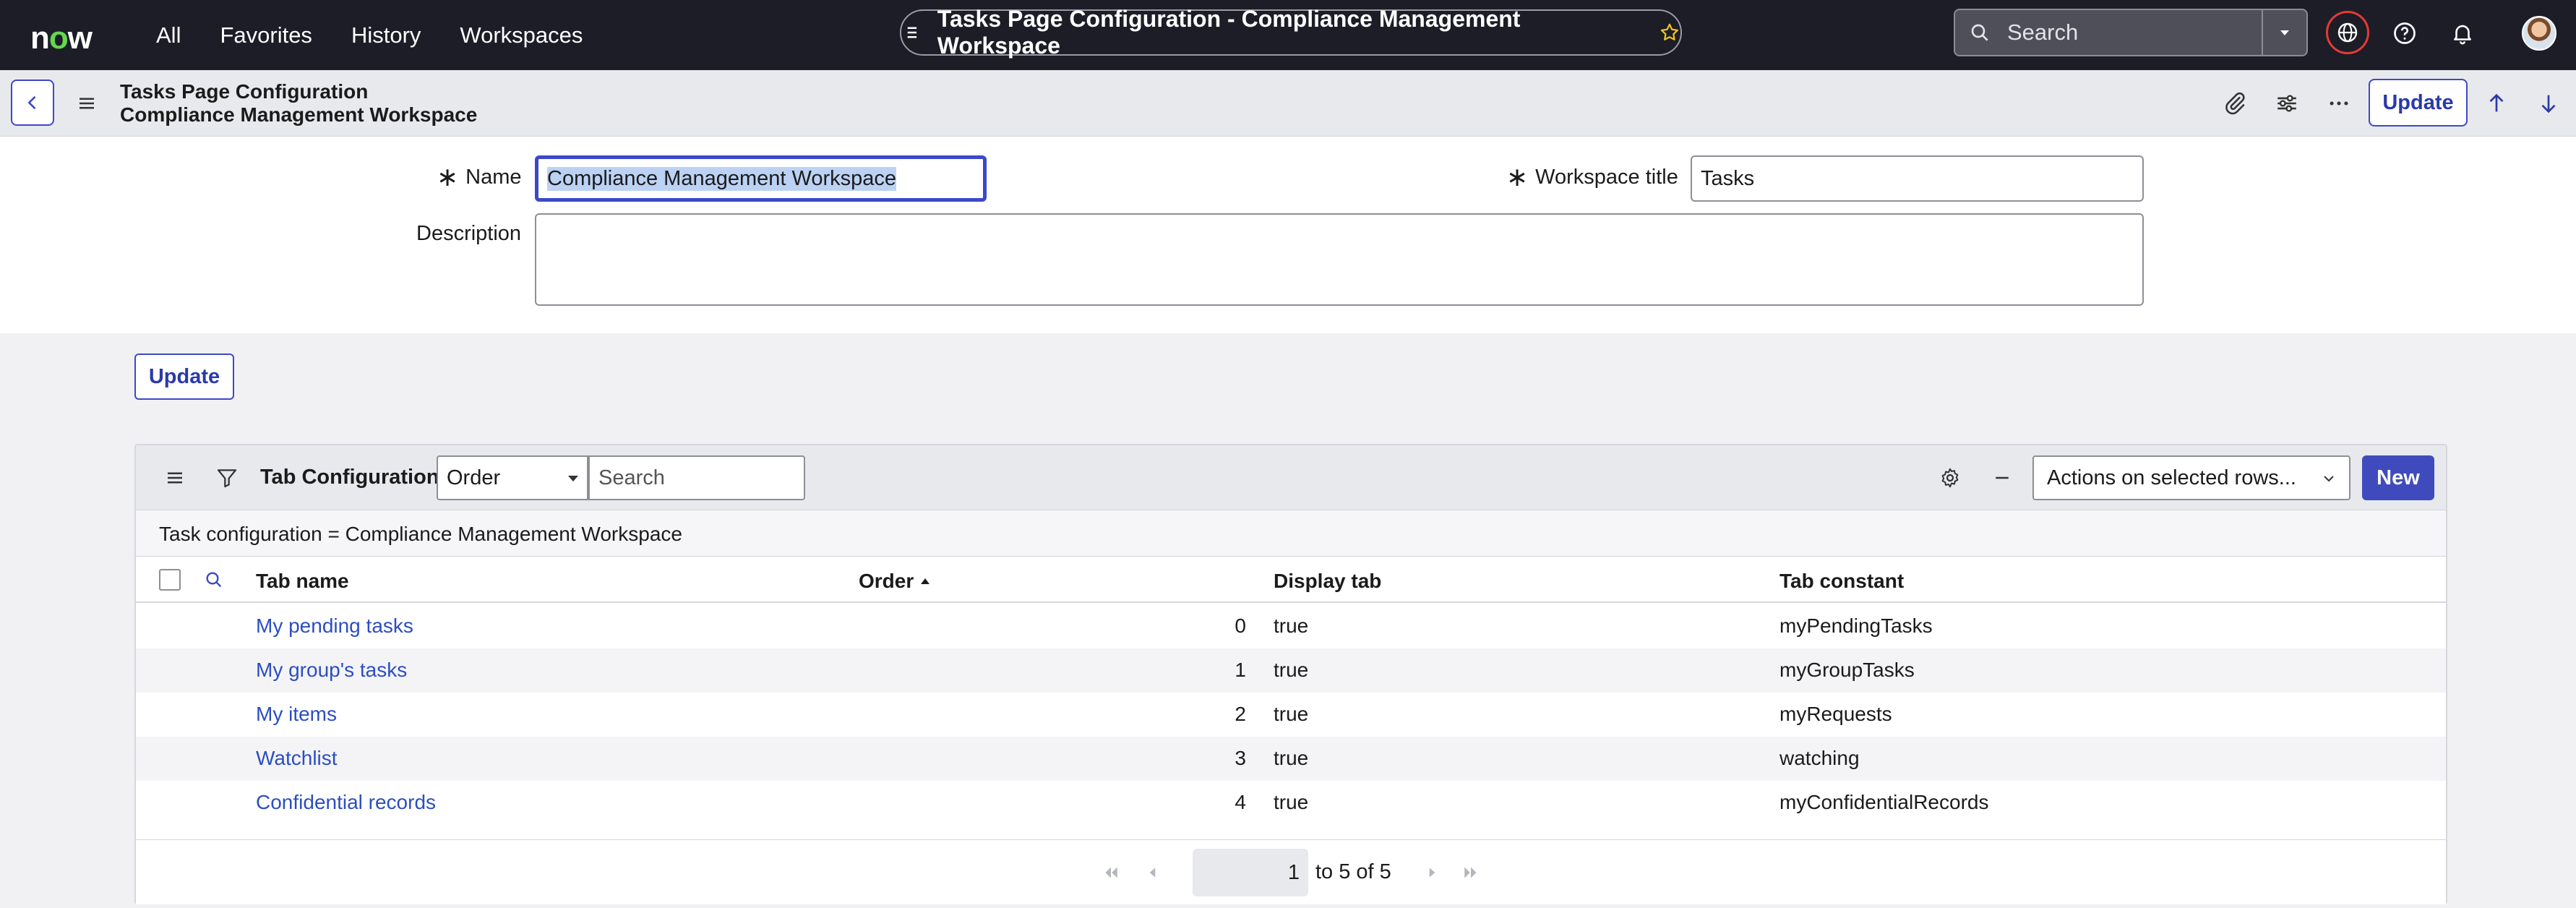  I want to click on next-page-button, so click(1432, 872).